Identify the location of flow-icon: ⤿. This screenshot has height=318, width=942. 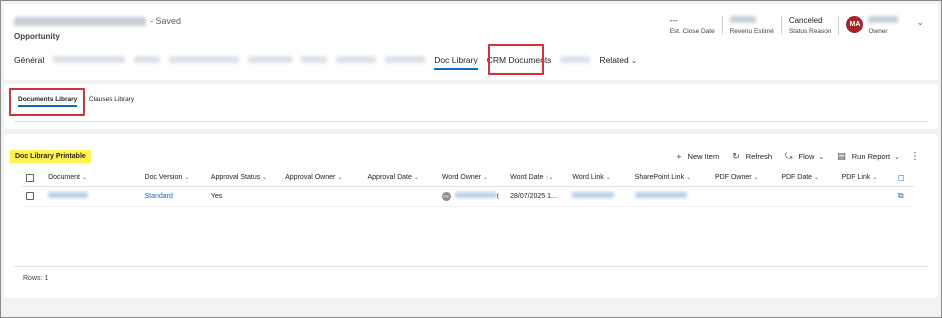
(789, 156).